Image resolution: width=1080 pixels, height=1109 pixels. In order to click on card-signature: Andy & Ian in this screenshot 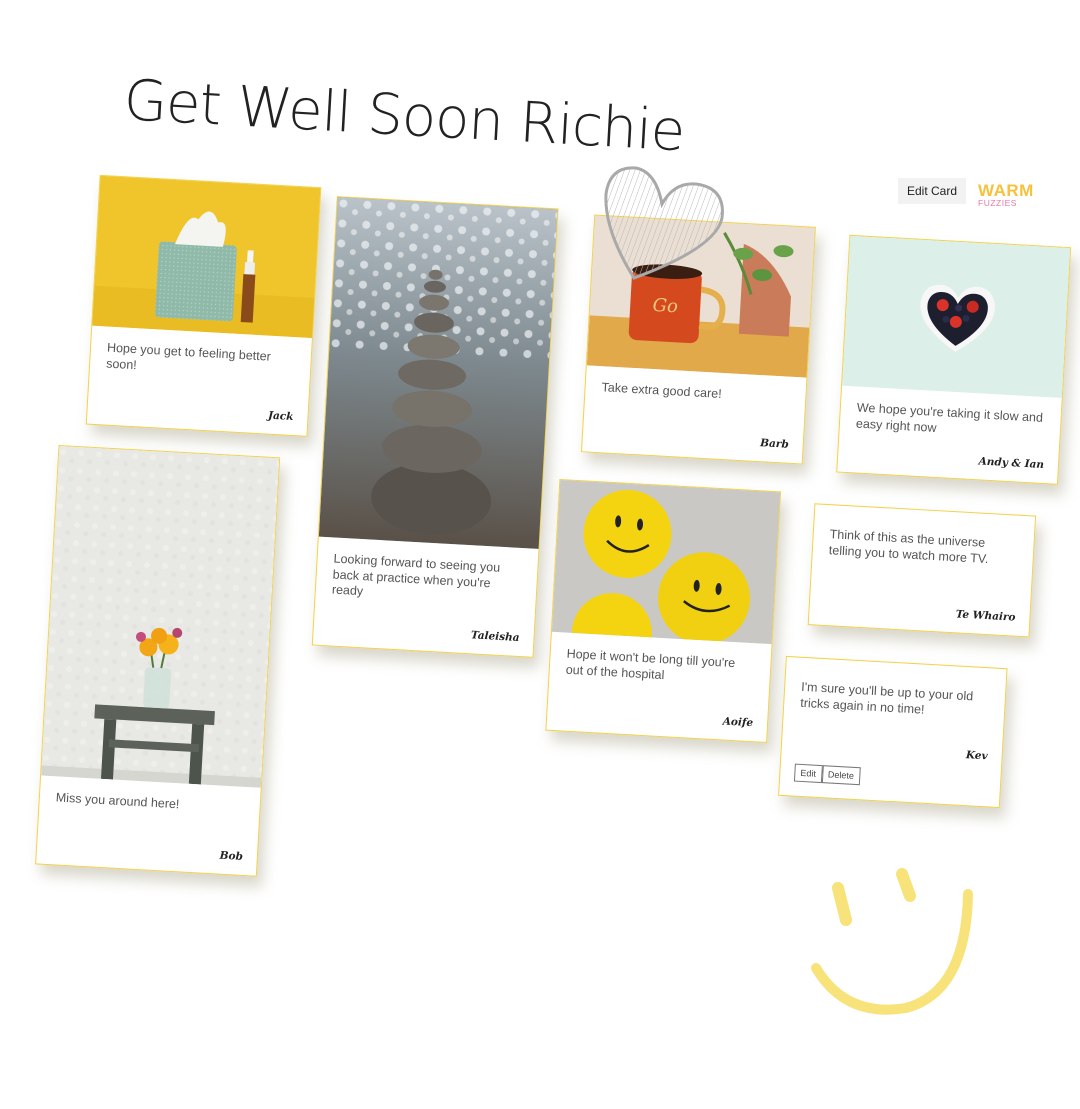, I will do `click(1011, 463)`.